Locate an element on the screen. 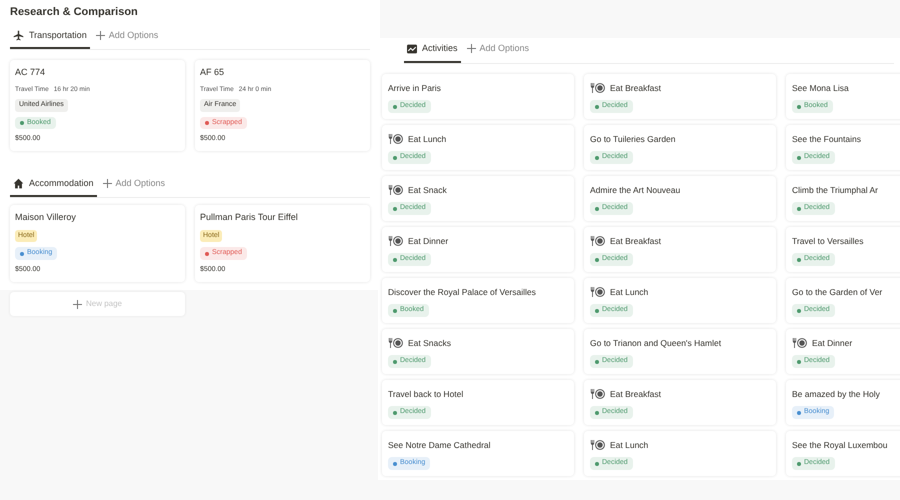 The height and width of the screenshot is (500, 900). section-tab: Accommodation is located at coordinates (53, 187).